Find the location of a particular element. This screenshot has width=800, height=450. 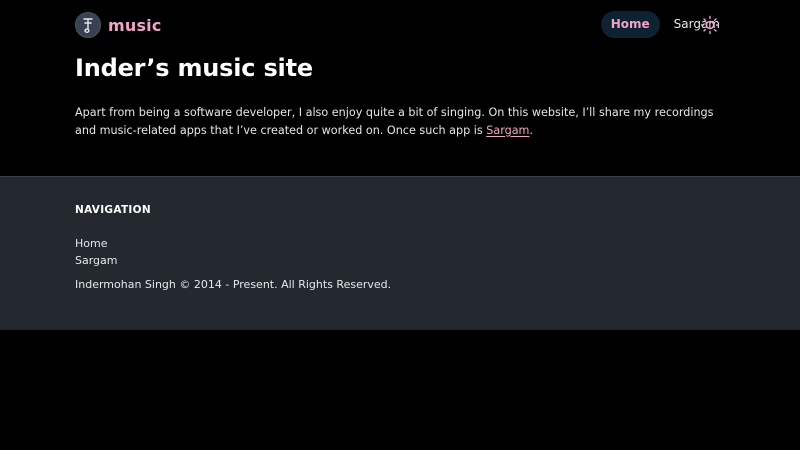

list-item: Home is located at coordinates (96, 241).